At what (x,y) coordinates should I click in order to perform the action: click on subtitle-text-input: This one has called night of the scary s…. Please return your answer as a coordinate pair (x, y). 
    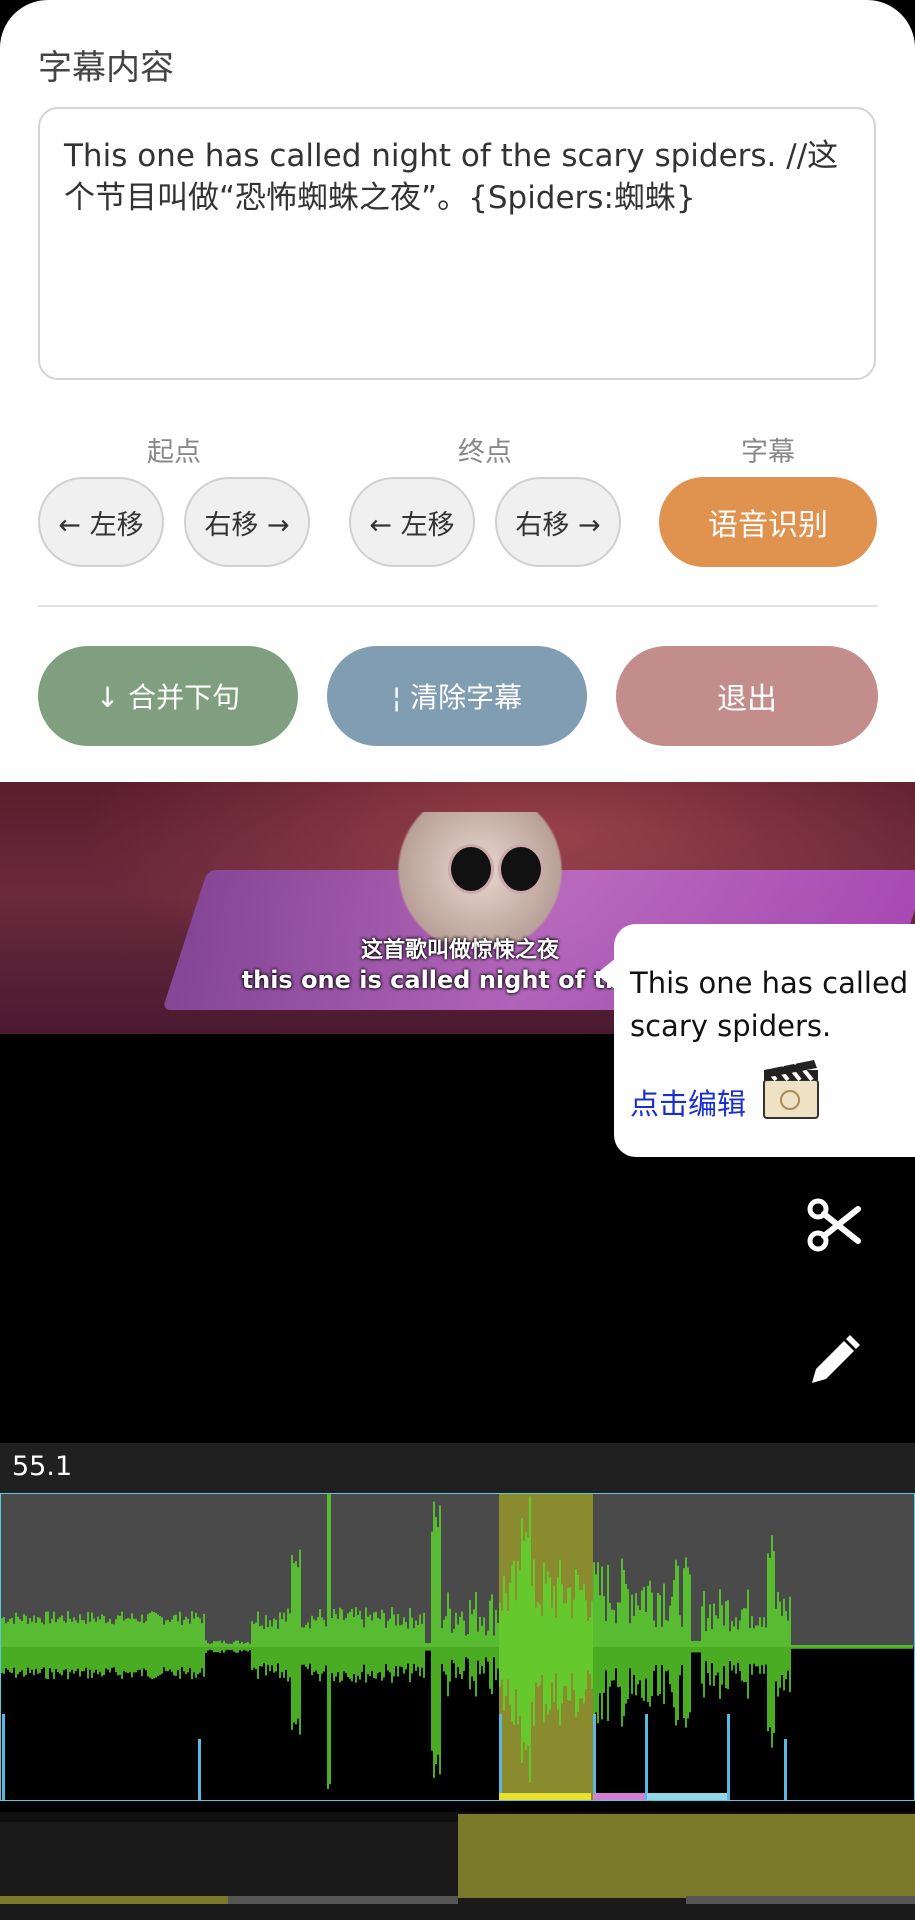
    Looking at the image, I should click on (457, 243).